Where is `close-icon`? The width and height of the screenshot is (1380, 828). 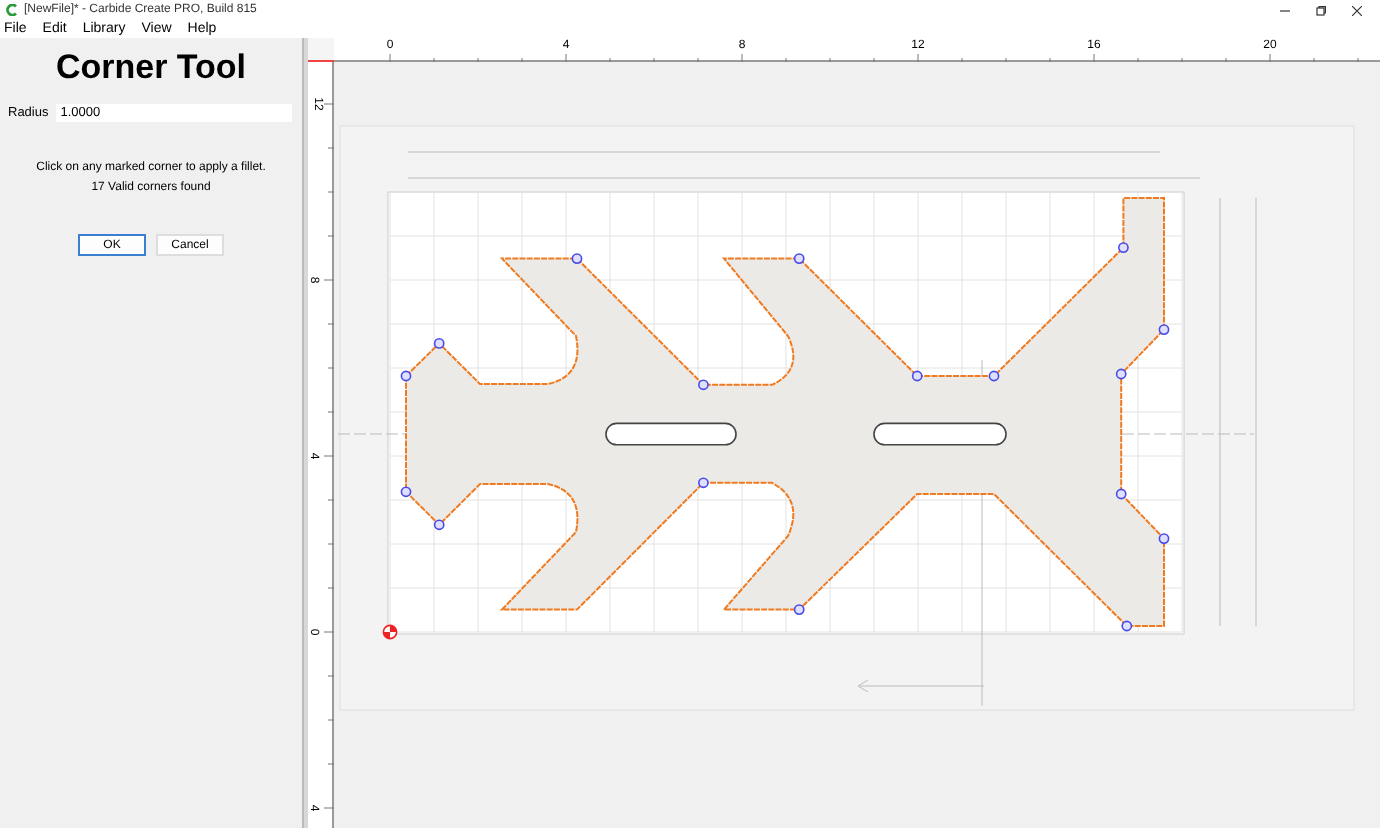 close-icon is located at coordinates (1357, 10).